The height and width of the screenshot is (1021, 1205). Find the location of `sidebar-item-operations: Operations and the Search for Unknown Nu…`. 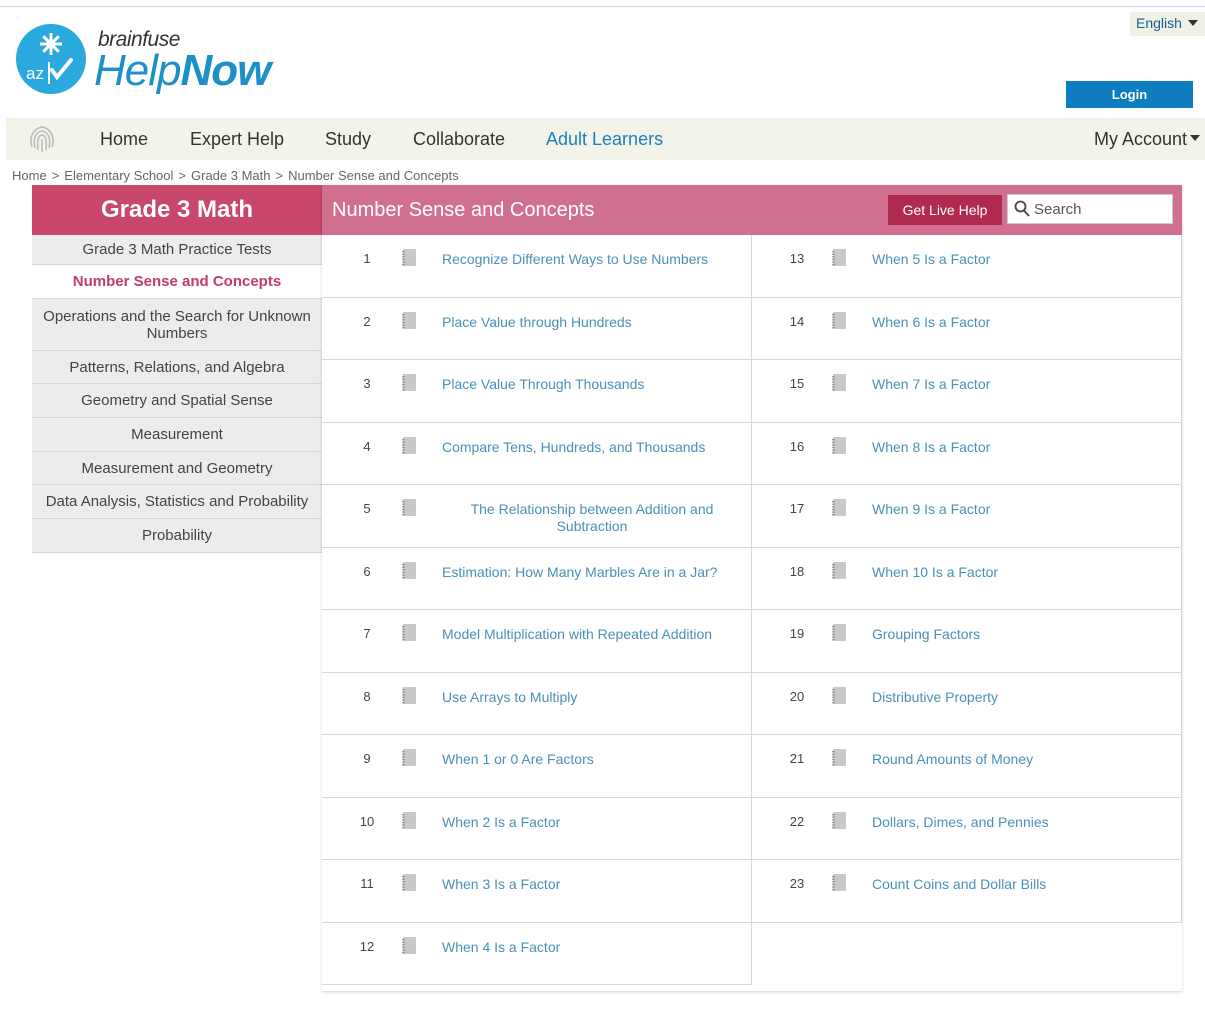

sidebar-item-operations: Operations and the Search for Unknown Nu… is located at coordinates (177, 325).